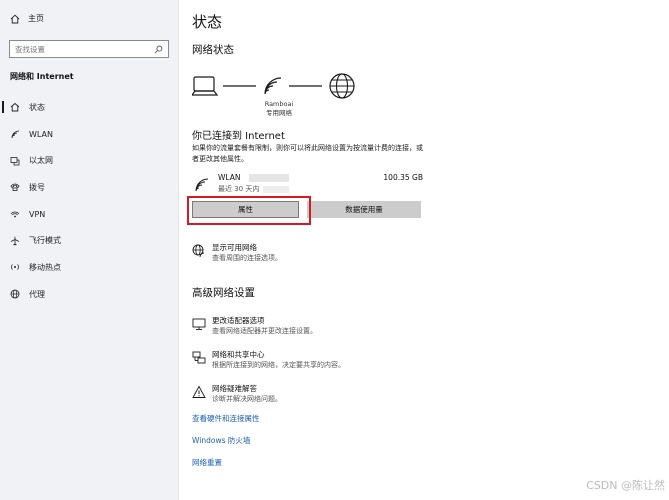 This screenshot has width=669, height=500. What do you see at coordinates (207, 462) in the screenshot?
I see `network-reset-link: 网络重置` at bounding box center [207, 462].